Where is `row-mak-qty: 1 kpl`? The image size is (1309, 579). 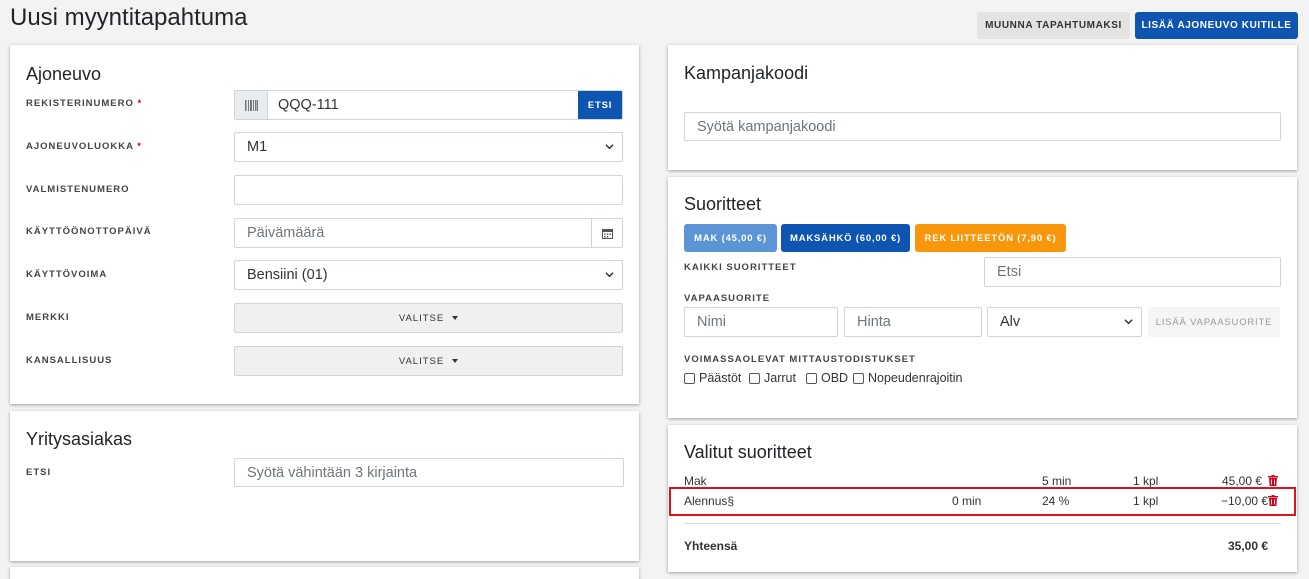
row-mak-qty: 1 kpl is located at coordinates (1146, 481).